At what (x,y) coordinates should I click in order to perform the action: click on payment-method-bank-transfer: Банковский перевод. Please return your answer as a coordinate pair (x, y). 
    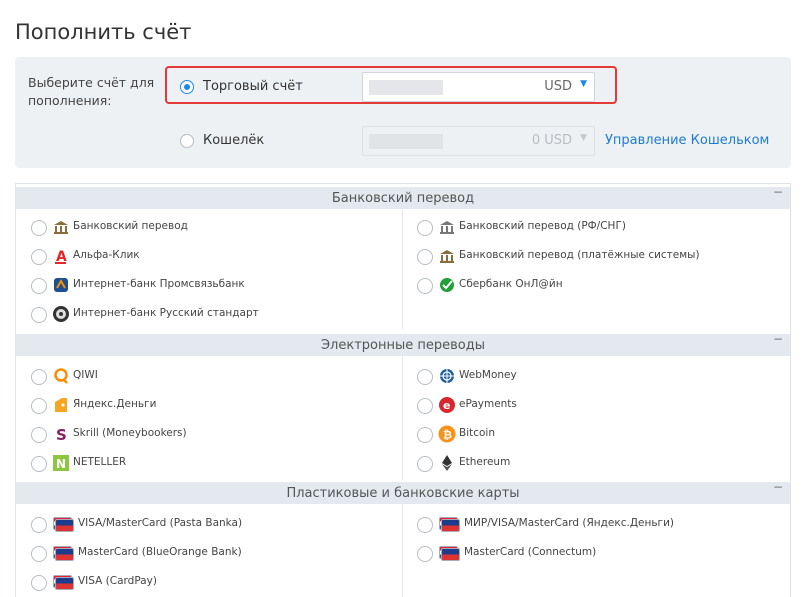
    Looking at the image, I should click on (211, 227).